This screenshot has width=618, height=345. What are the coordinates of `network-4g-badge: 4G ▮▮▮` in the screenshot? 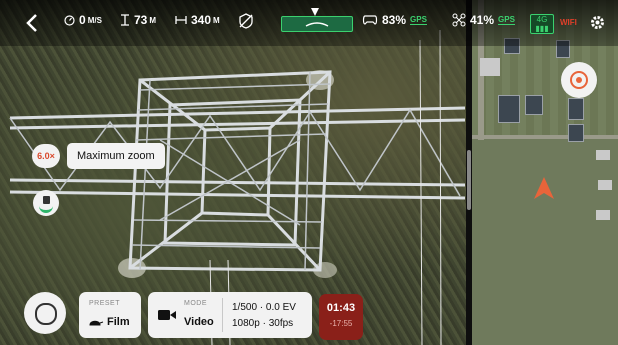 It's located at (542, 24).